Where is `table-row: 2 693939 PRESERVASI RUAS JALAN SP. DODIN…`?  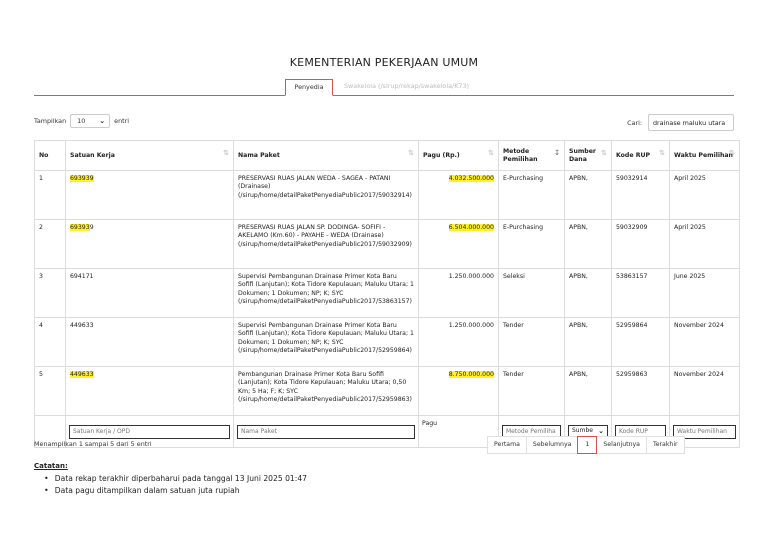
table-row: 2 693939 PRESERVASI RUAS JALAN SP. DODIN… is located at coordinates (387, 244).